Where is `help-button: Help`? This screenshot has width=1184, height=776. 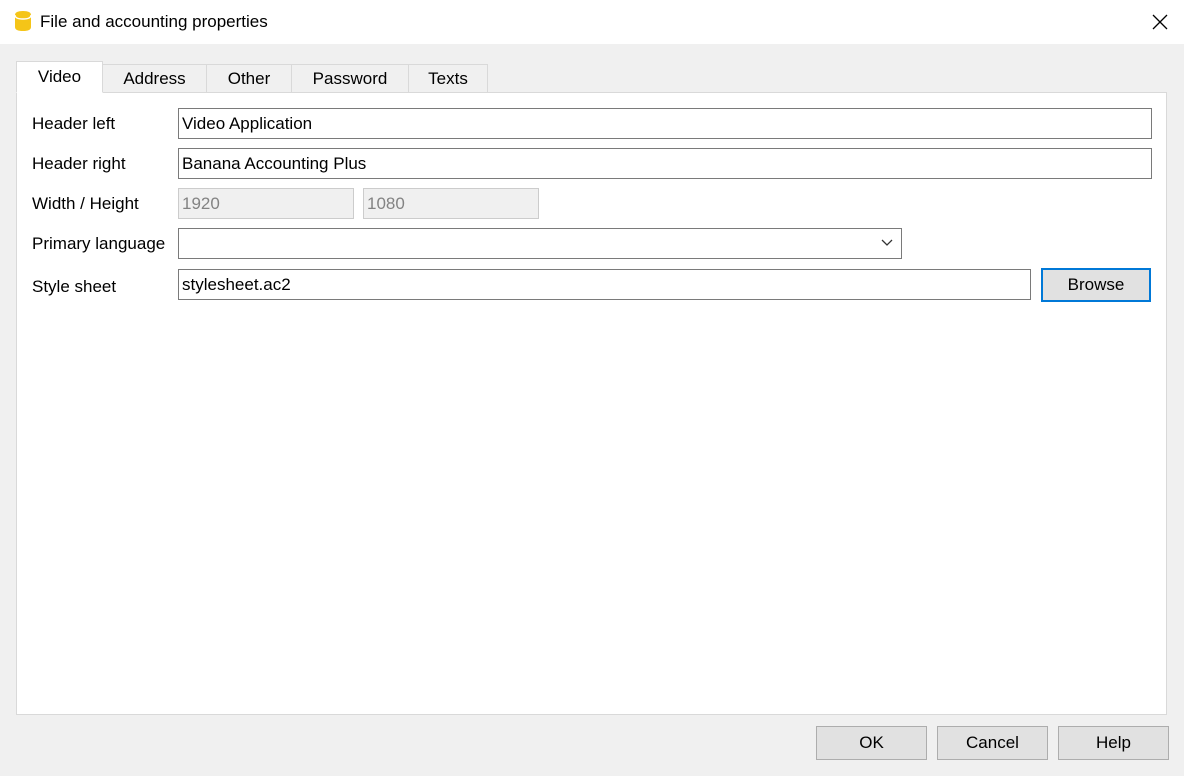 help-button: Help is located at coordinates (1113, 743).